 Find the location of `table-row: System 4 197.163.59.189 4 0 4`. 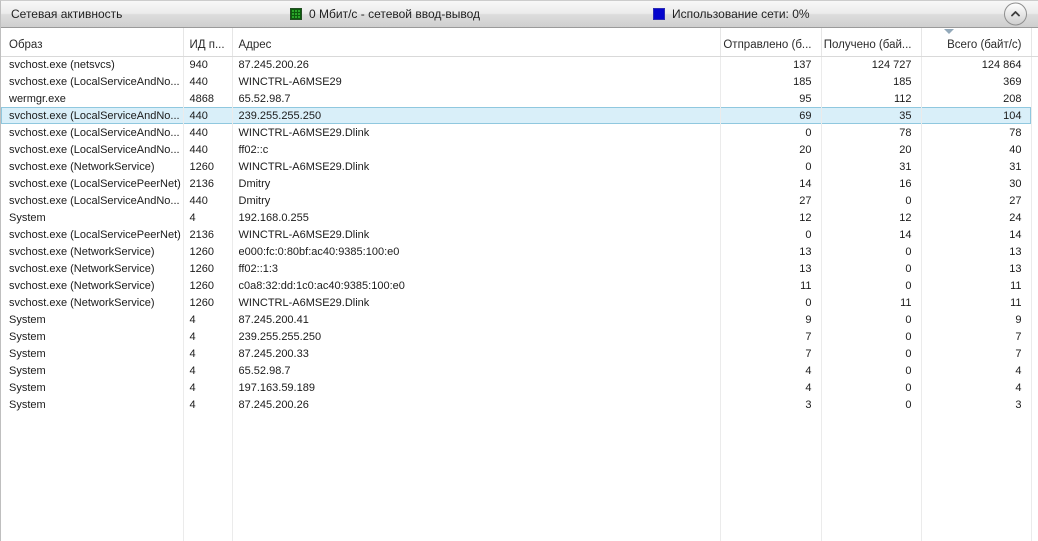

table-row: System 4 197.163.59.189 4 0 4 is located at coordinates (519, 387).